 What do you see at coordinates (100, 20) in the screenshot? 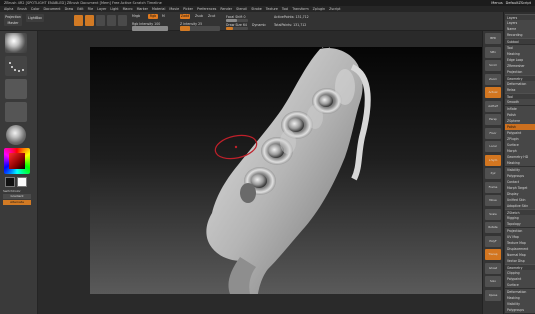
I see `move-mode-button` at bounding box center [100, 20].